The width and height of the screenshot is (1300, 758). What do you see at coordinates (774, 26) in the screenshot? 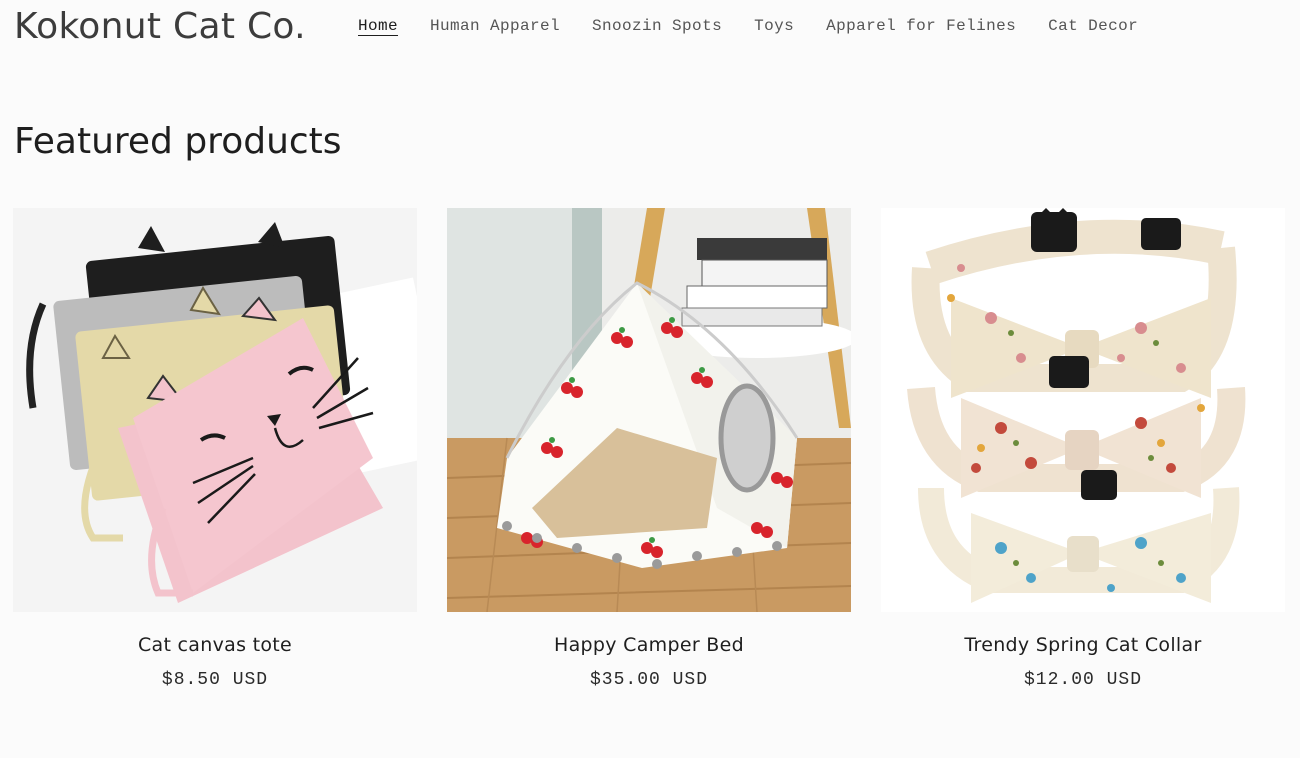
I see `nav-item-toys: Toys` at bounding box center [774, 26].